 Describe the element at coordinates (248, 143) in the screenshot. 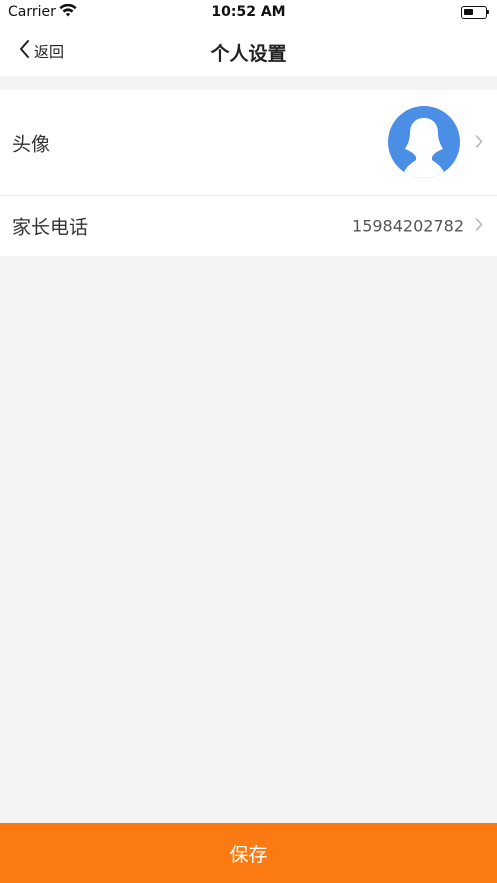

I see `avatar-row: 头像` at that location.